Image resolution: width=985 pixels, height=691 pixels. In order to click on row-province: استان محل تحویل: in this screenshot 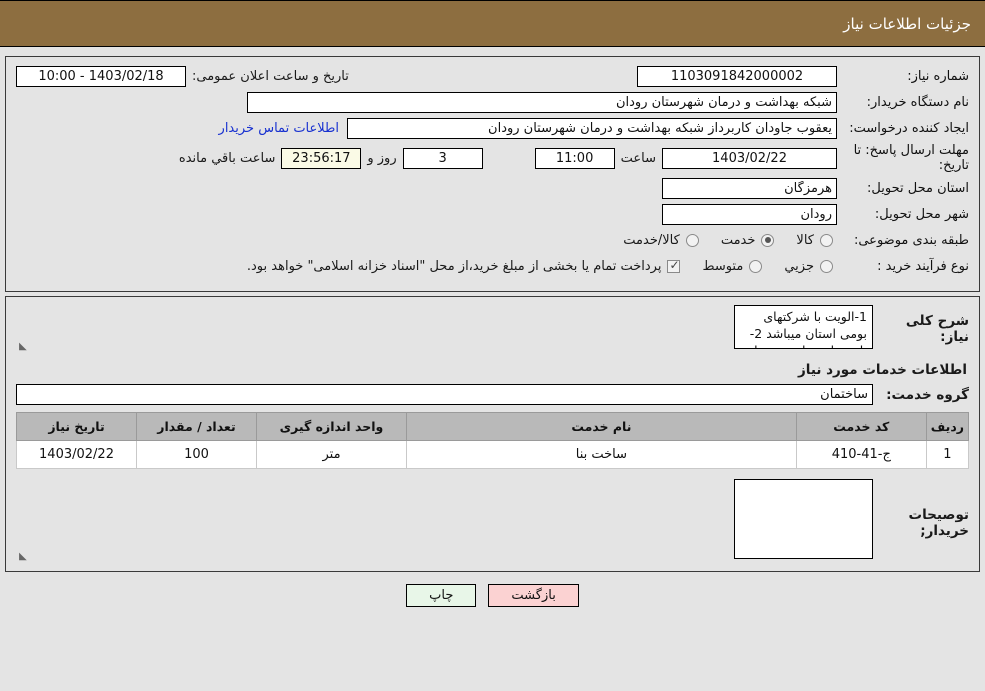, I will do `click(492, 188)`.